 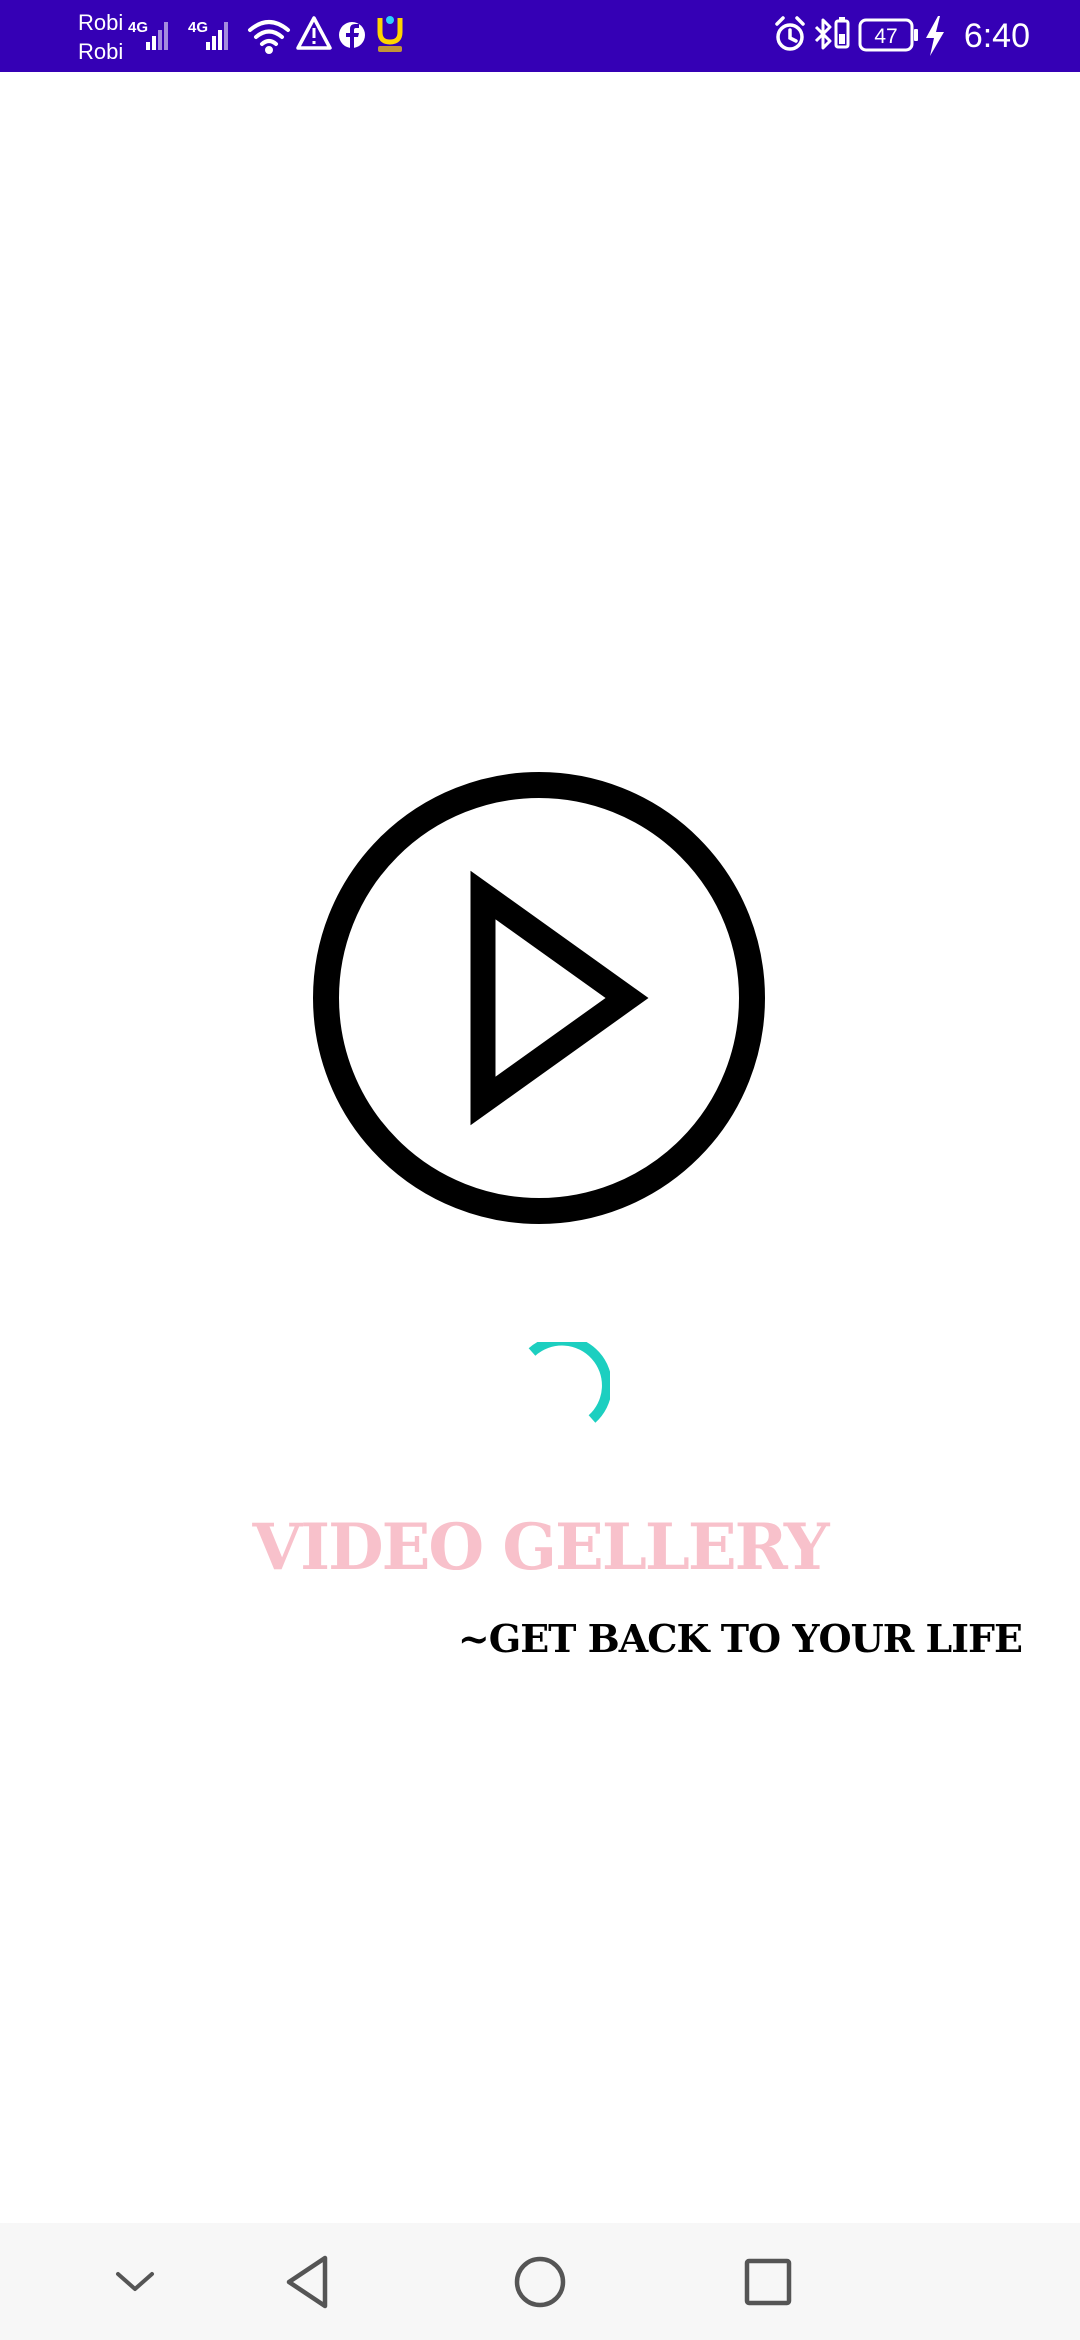 I want to click on loading-spinner, so click(x=566, y=1383).